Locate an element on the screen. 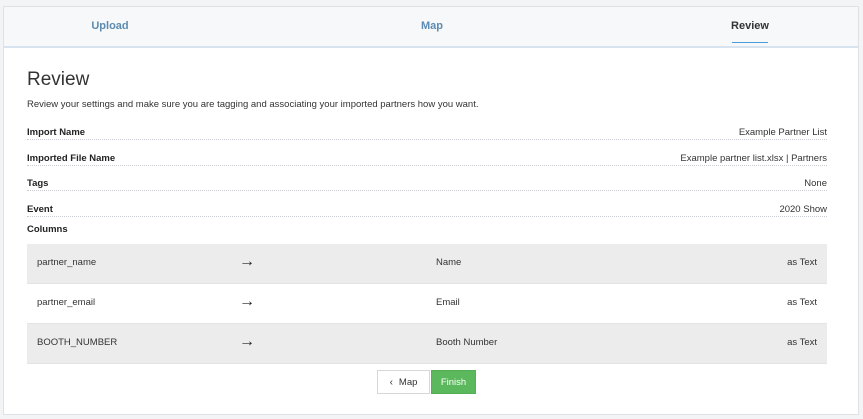 This screenshot has height=419, width=863. wizard-steps: Upload Map Review is located at coordinates (431, 27).